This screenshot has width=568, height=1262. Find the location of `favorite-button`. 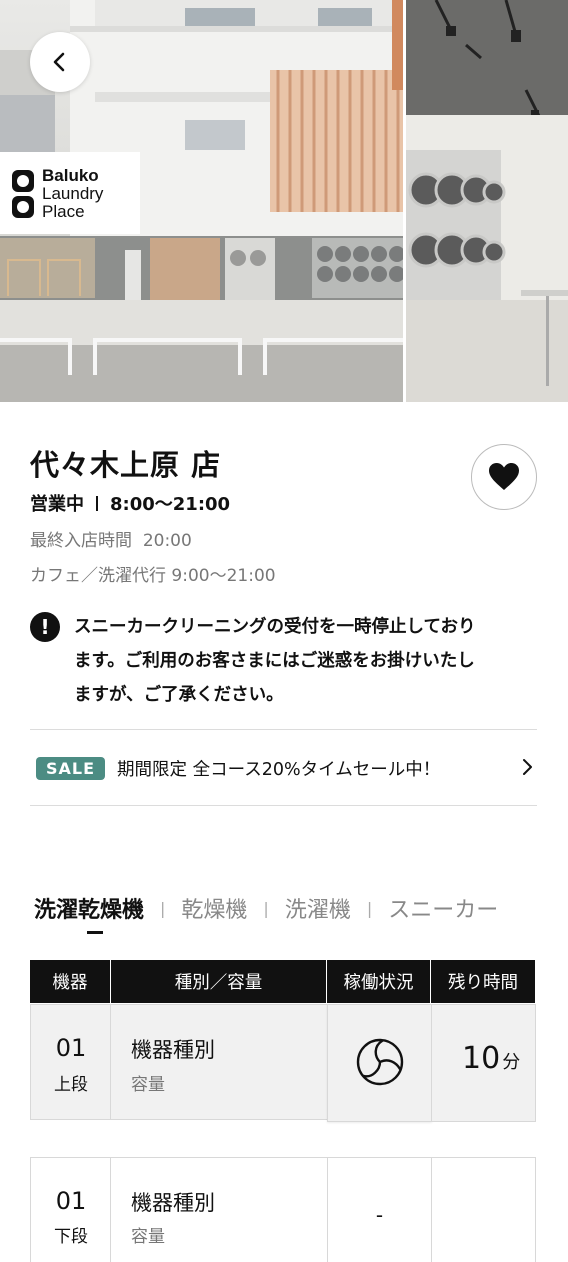

favorite-button is located at coordinates (504, 477).